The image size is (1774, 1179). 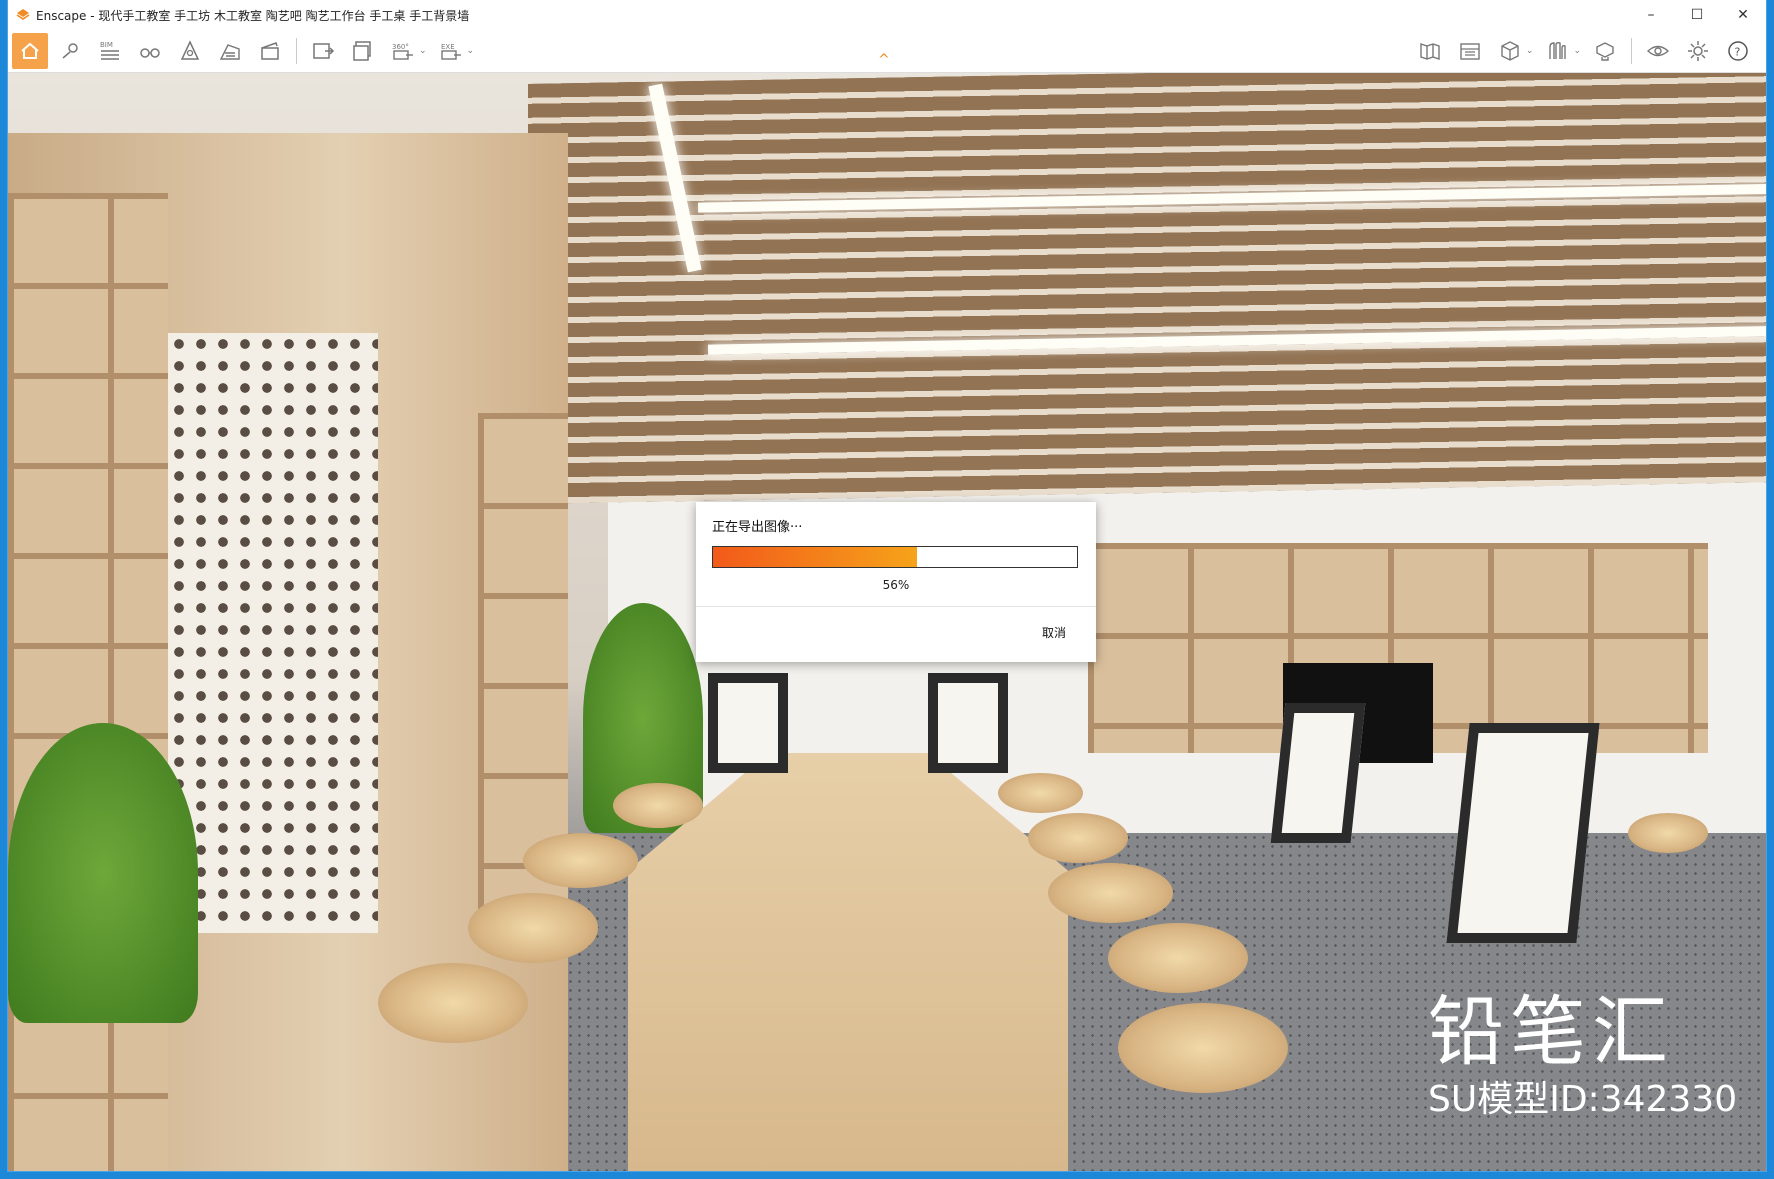 I want to click on export-progress-bar, so click(x=895, y=557).